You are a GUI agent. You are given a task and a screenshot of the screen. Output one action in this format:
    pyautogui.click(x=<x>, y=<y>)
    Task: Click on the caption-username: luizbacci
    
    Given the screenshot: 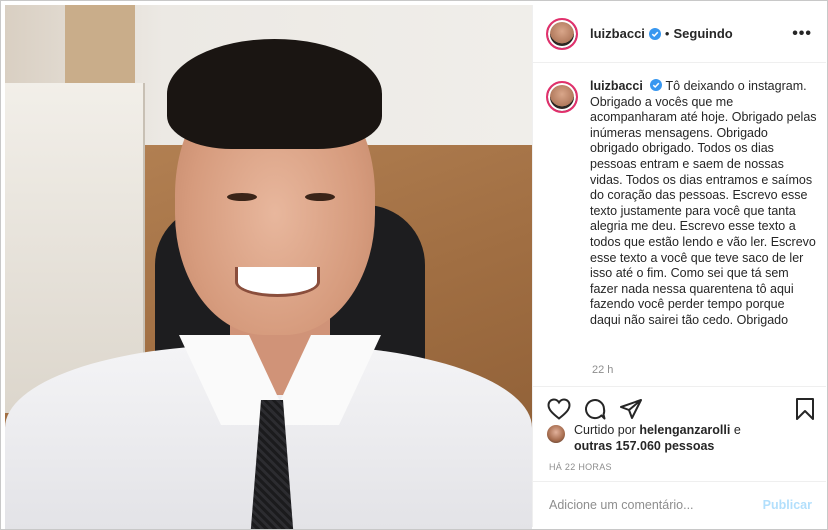 What is the action you would take?
    pyautogui.click(x=616, y=86)
    